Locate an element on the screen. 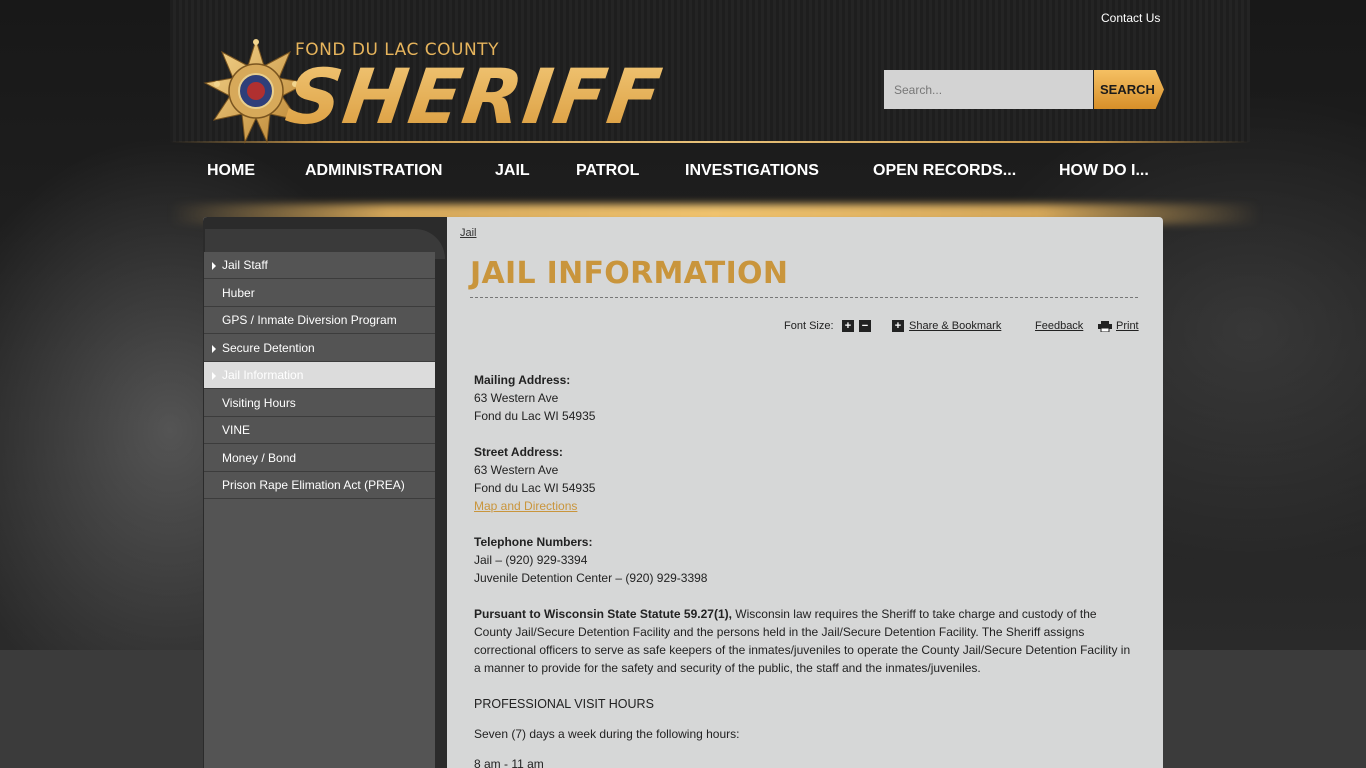 Image resolution: width=1366 pixels, height=768 pixels. sidebar-item-label: VINE is located at coordinates (236, 430).